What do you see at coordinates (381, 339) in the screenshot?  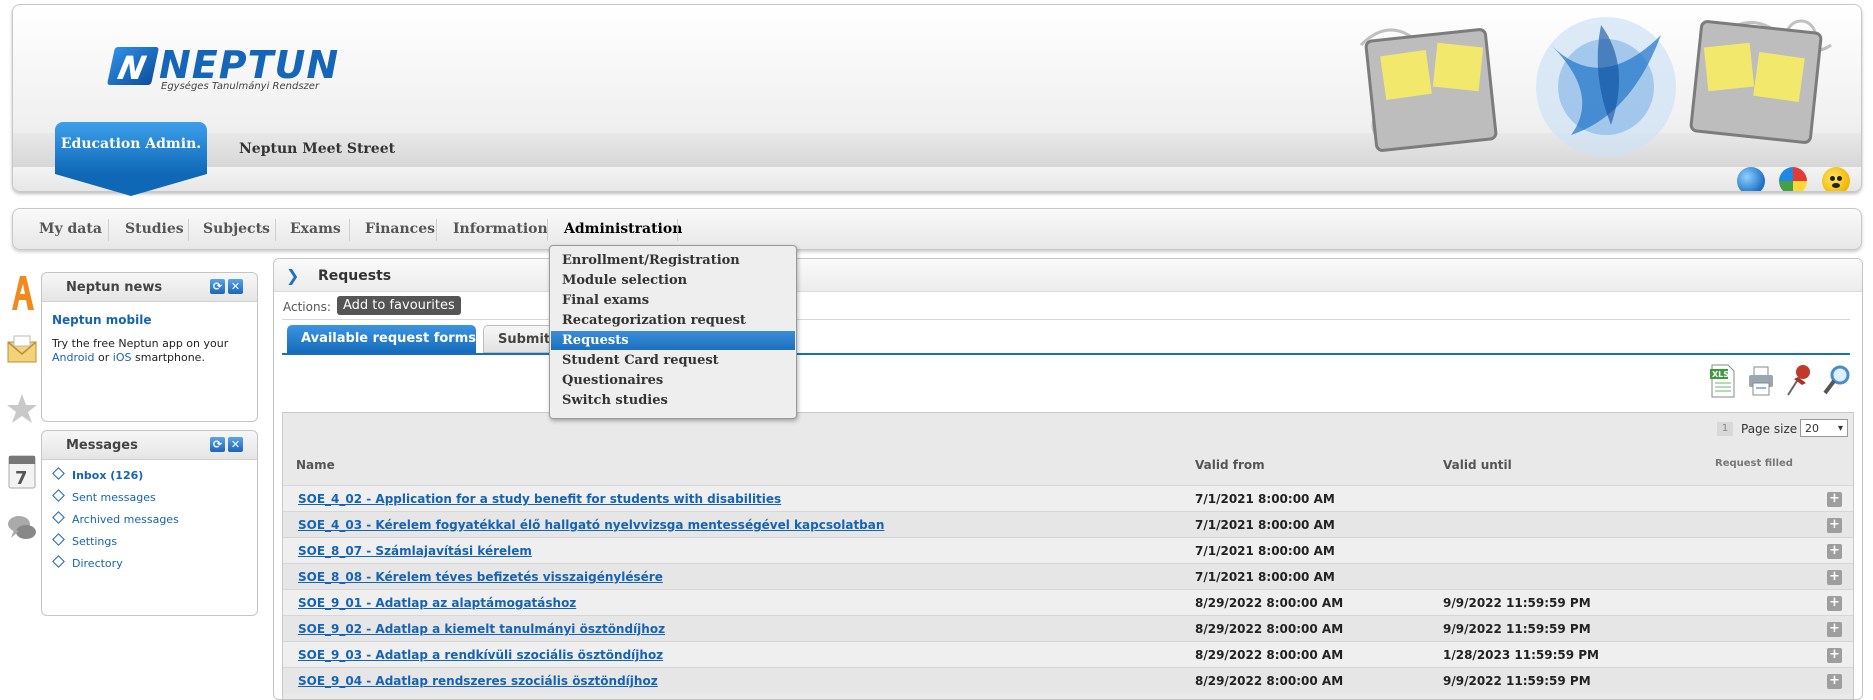 I see `tab-available-request-forms: Available request forms` at bounding box center [381, 339].